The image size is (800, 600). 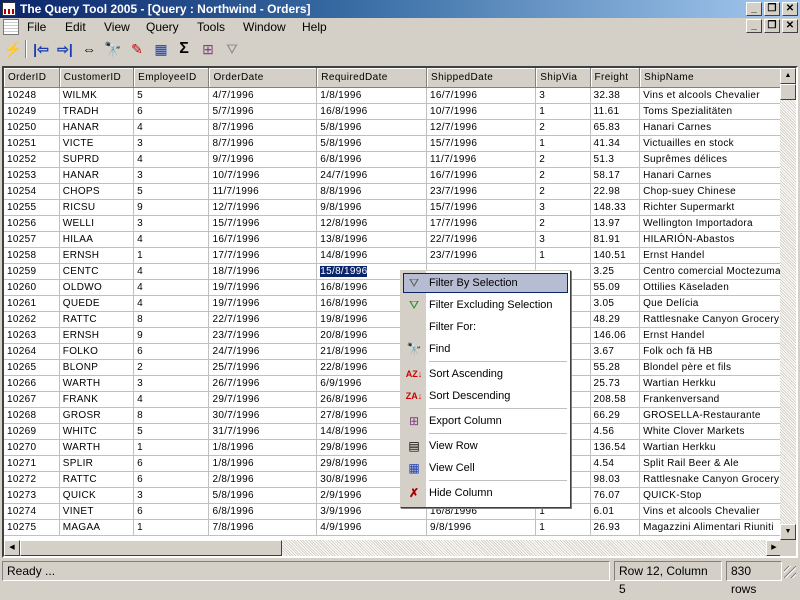 I want to click on table-cell: 24/7/1996, so click(x=263, y=351).